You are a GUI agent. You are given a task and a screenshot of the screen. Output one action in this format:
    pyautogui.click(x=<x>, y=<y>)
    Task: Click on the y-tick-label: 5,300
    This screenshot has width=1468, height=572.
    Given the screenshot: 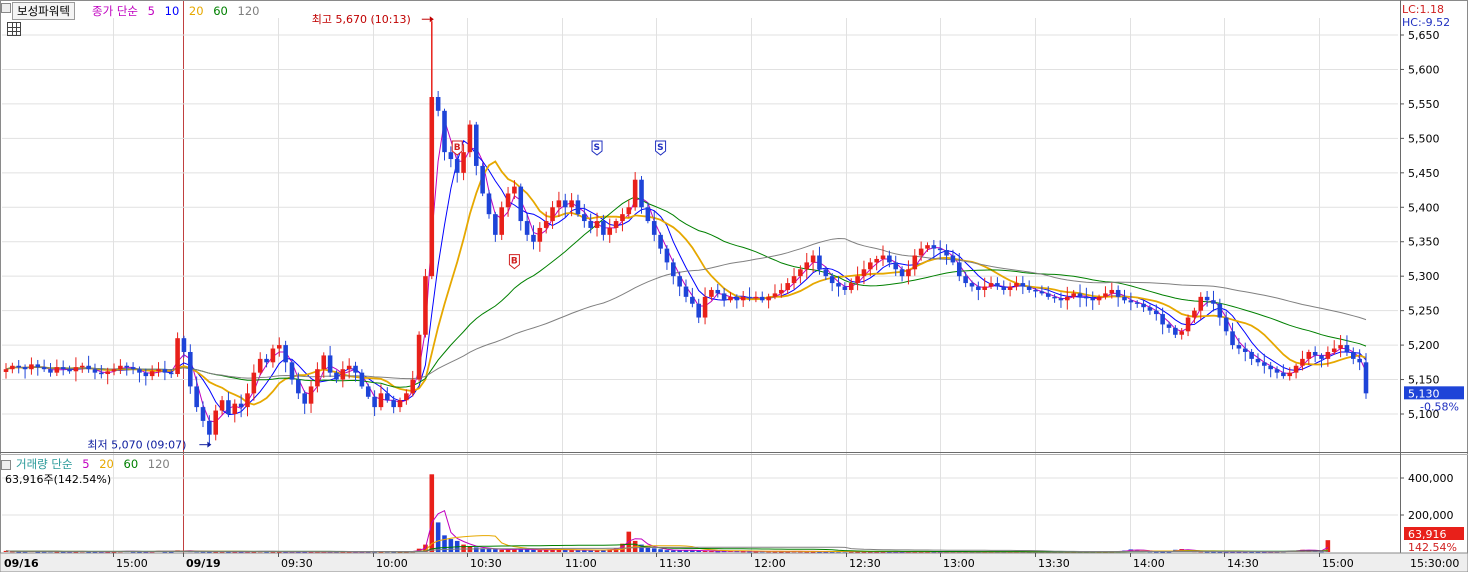 What is the action you would take?
    pyautogui.click(x=1424, y=276)
    